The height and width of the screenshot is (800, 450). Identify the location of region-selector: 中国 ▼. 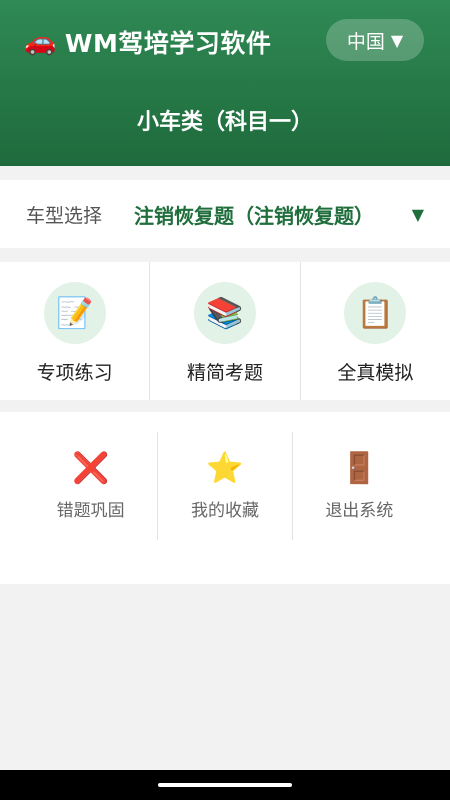
(375, 40).